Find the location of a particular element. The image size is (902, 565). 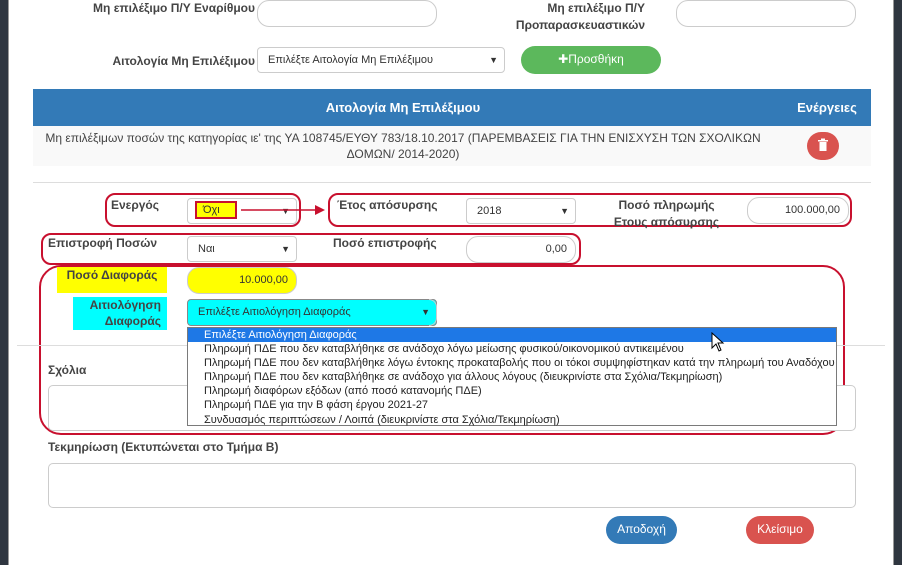

documentation-textarea is located at coordinates (452, 485).